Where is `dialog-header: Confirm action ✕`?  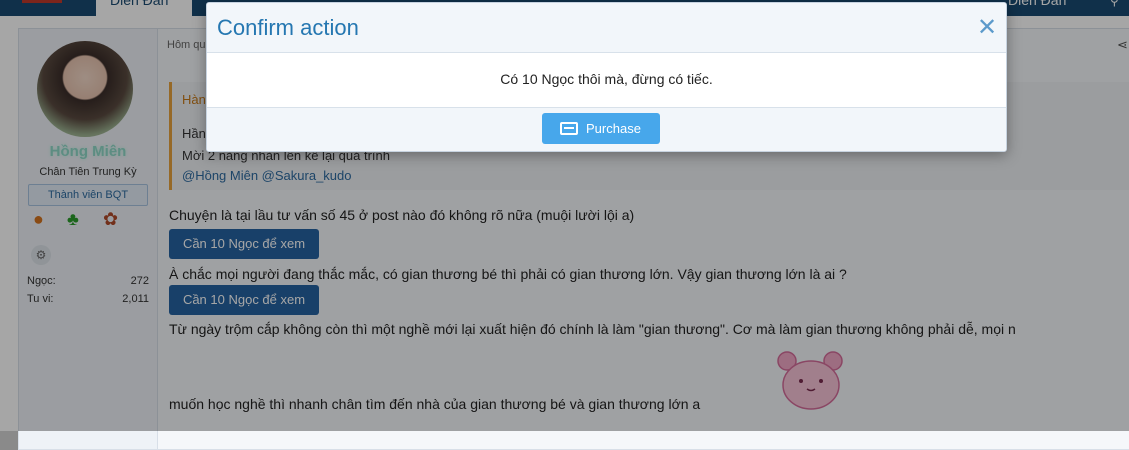 dialog-header: Confirm action ✕ is located at coordinates (606, 28).